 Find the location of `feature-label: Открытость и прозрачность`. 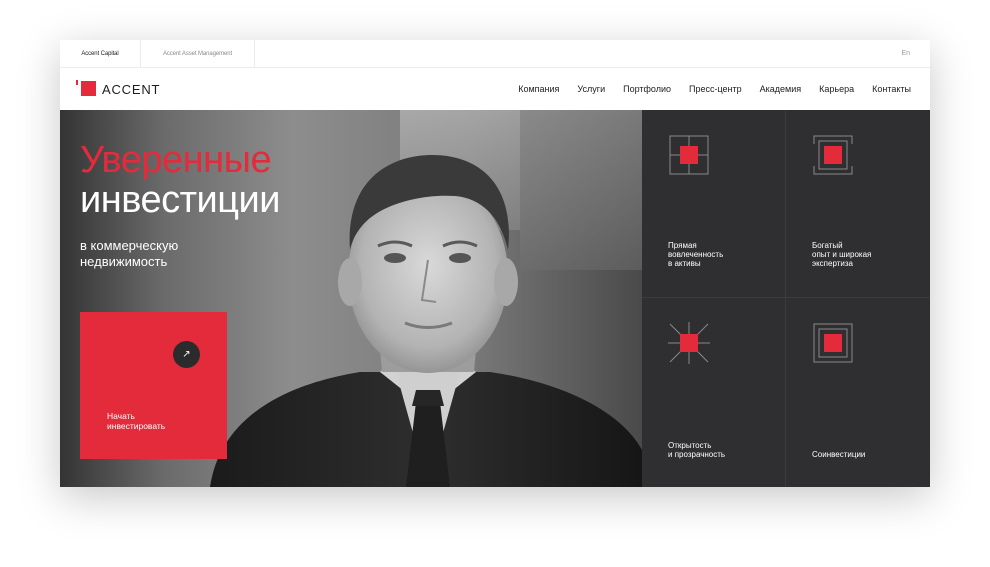

feature-label: Открытость и прозрачность is located at coordinates (723, 450).